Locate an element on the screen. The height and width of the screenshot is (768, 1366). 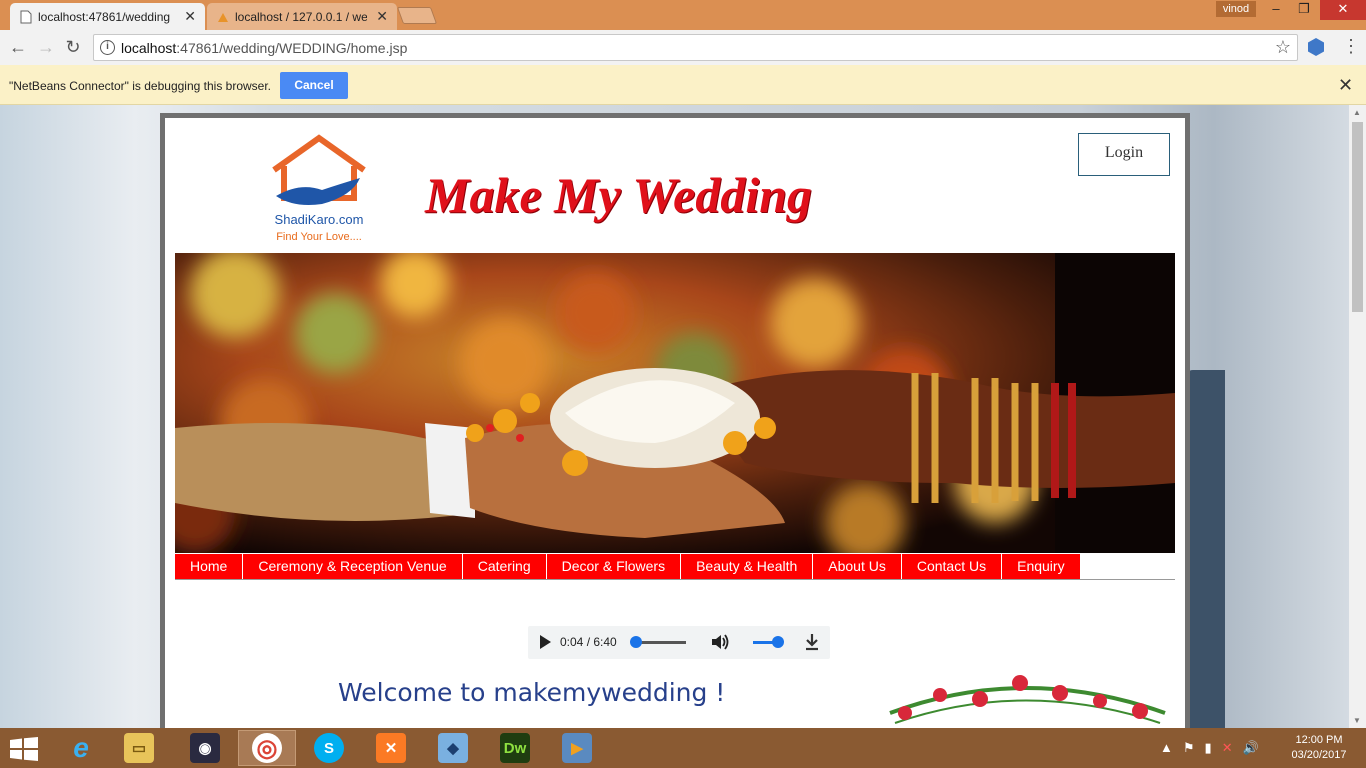
virtualbox-icon: ◆ is located at coordinates (453, 748).